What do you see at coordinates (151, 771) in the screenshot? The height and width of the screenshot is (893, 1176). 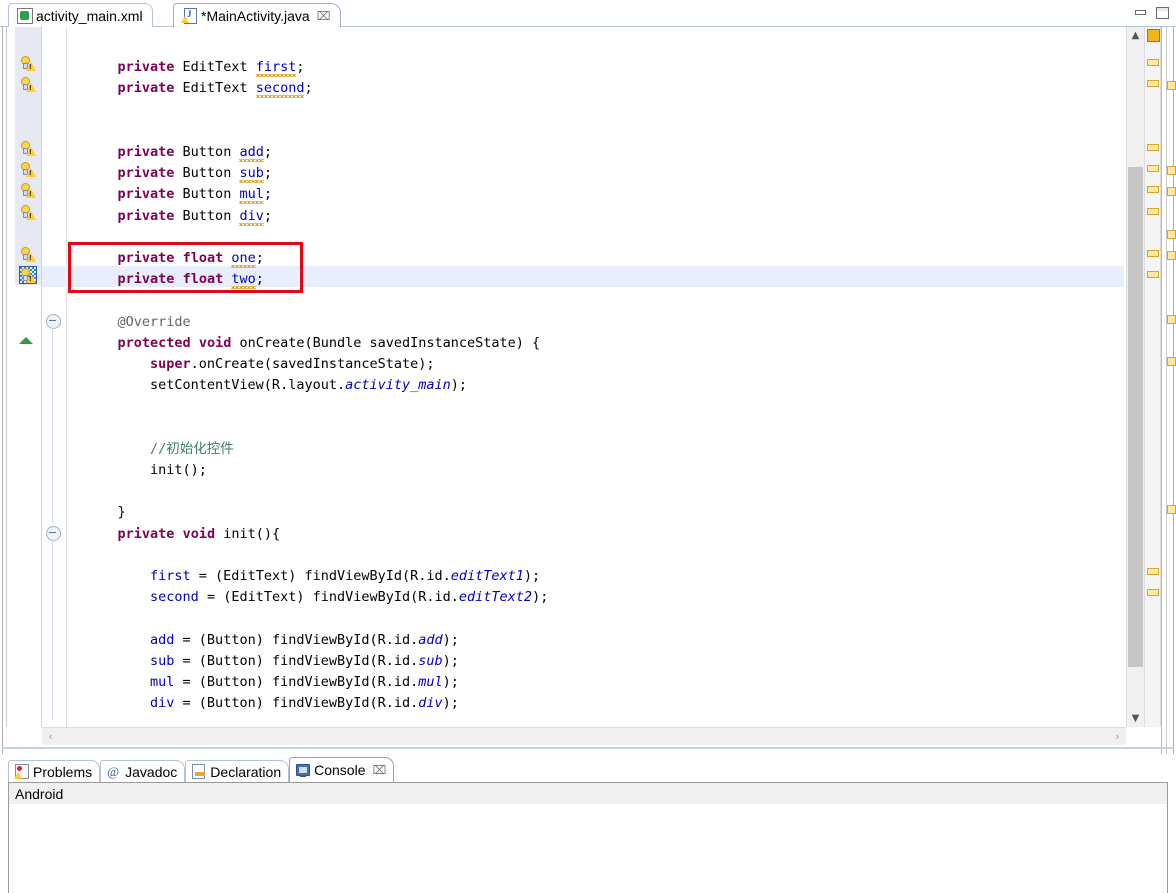 I see `bottom-tab-label: Javadoc` at bounding box center [151, 771].